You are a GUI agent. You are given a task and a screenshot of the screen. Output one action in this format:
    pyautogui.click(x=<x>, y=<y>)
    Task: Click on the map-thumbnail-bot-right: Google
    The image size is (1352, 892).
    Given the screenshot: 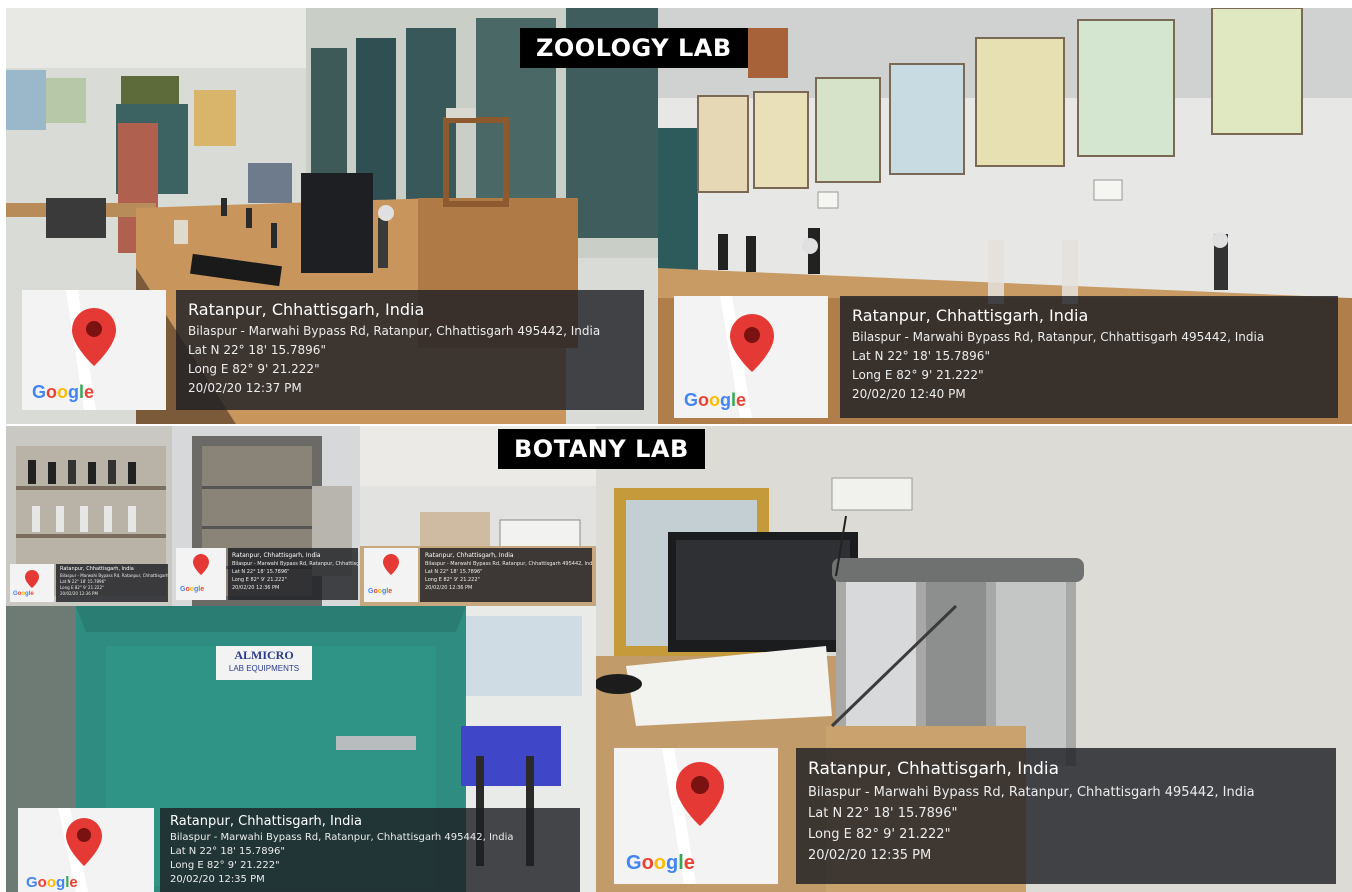 What is the action you would take?
    pyautogui.click(x=696, y=816)
    